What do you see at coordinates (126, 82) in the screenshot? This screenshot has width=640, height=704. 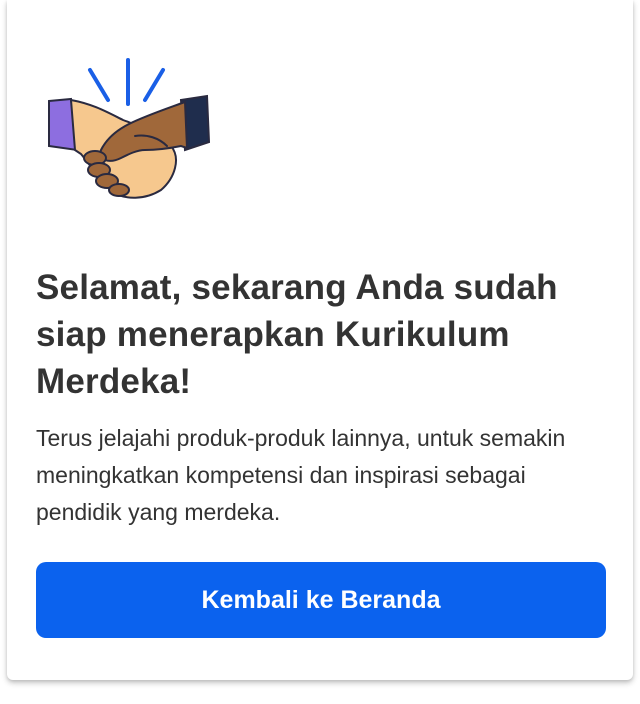 I see `spark-lines` at bounding box center [126, 82].